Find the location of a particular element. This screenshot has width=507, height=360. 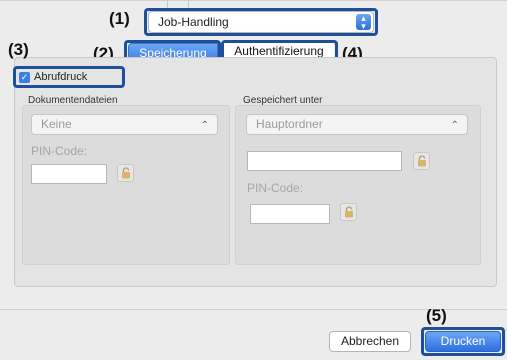

job-handling-popup: Job-Handling ▴ ▾ is located at coordinates (261, 22).